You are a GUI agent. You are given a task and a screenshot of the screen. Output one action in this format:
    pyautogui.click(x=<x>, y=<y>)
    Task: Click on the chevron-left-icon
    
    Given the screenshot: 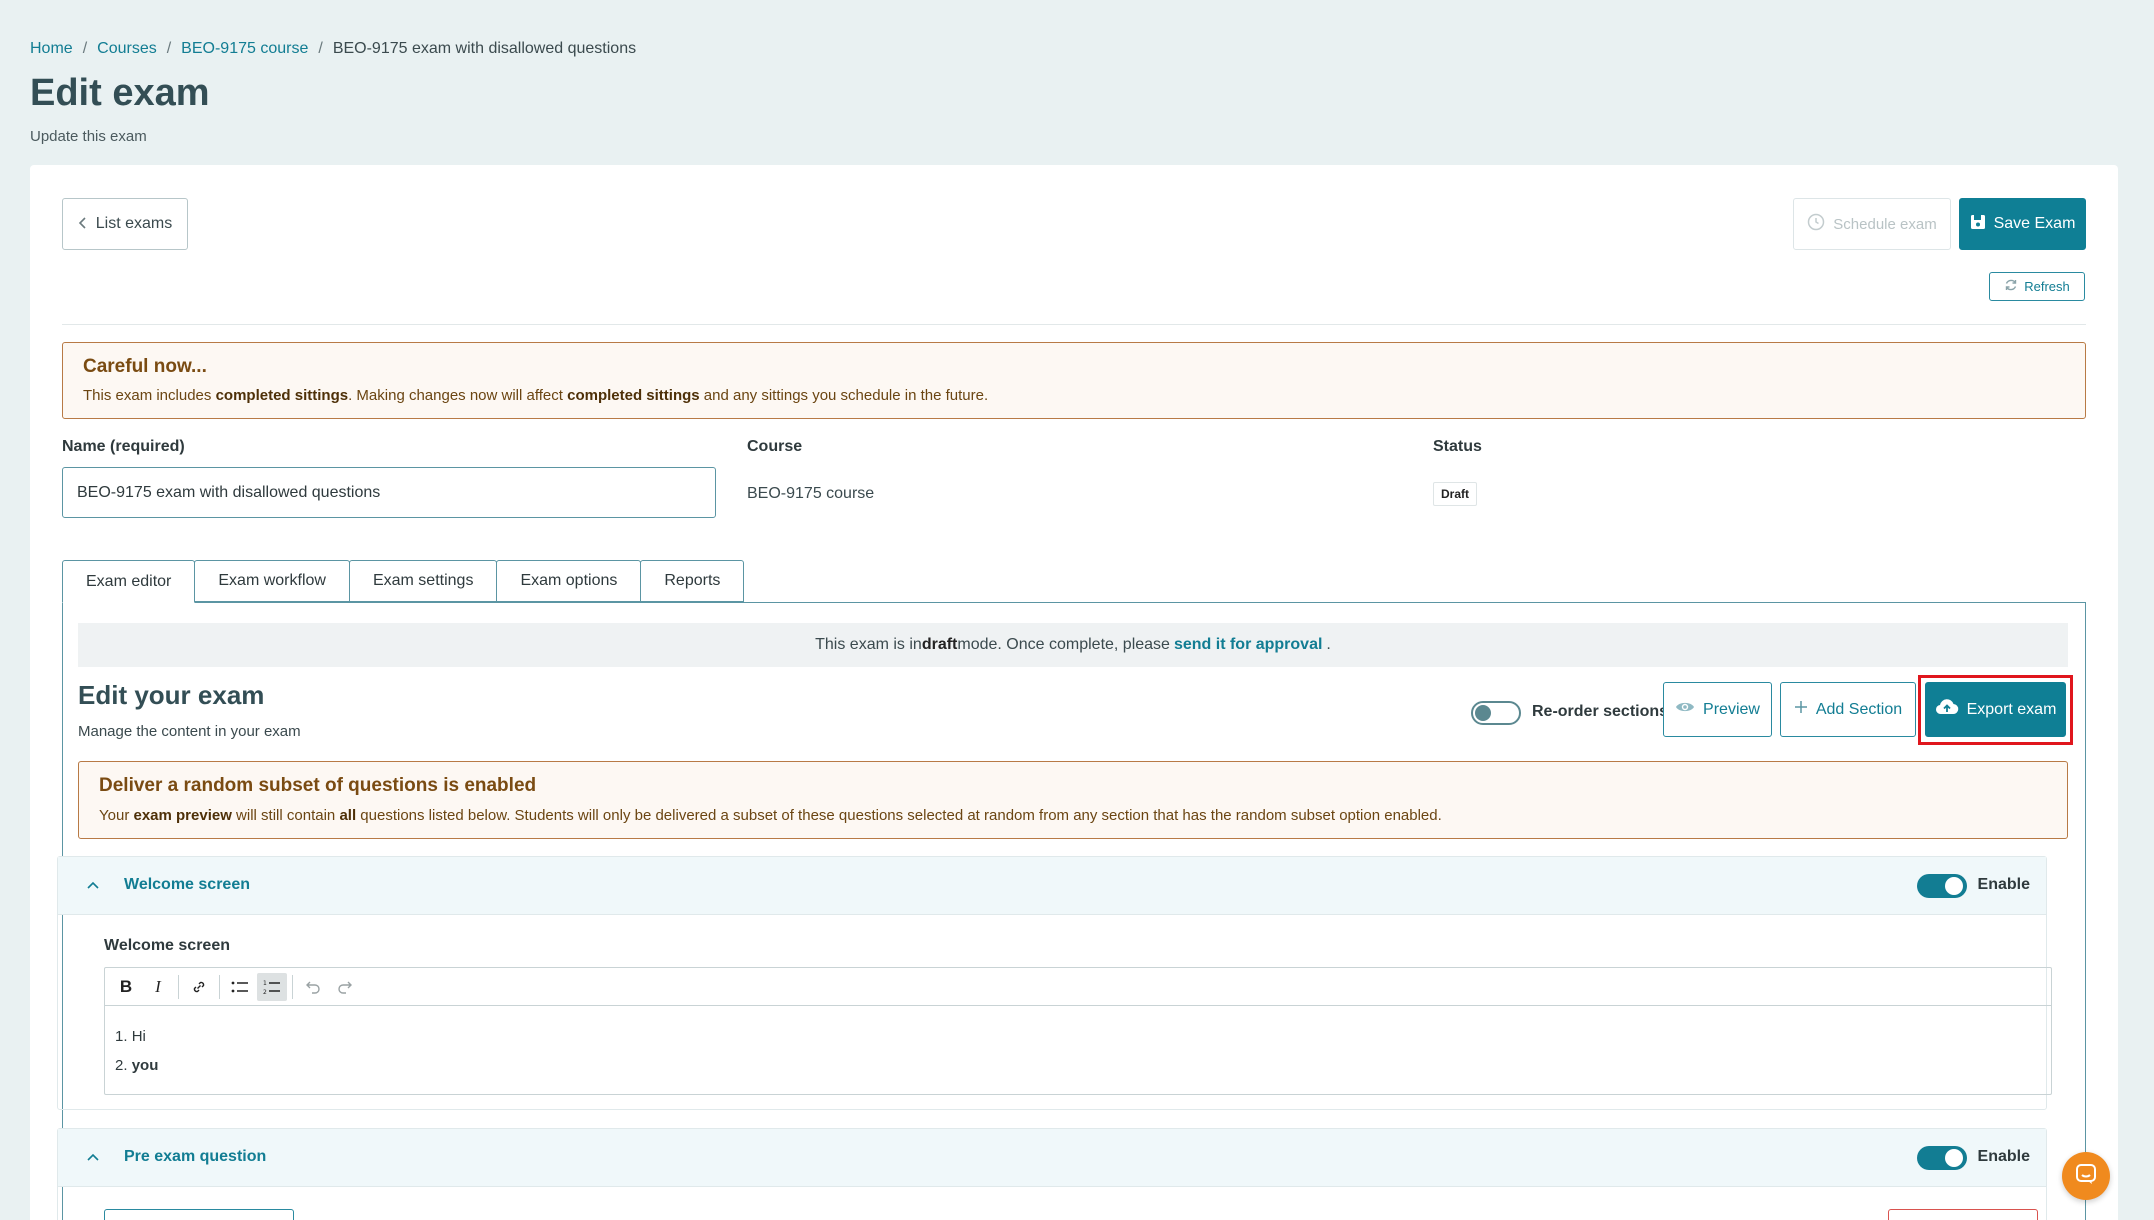 What is the action you would take?
    pyautogui.click(x=83, y=224)
    